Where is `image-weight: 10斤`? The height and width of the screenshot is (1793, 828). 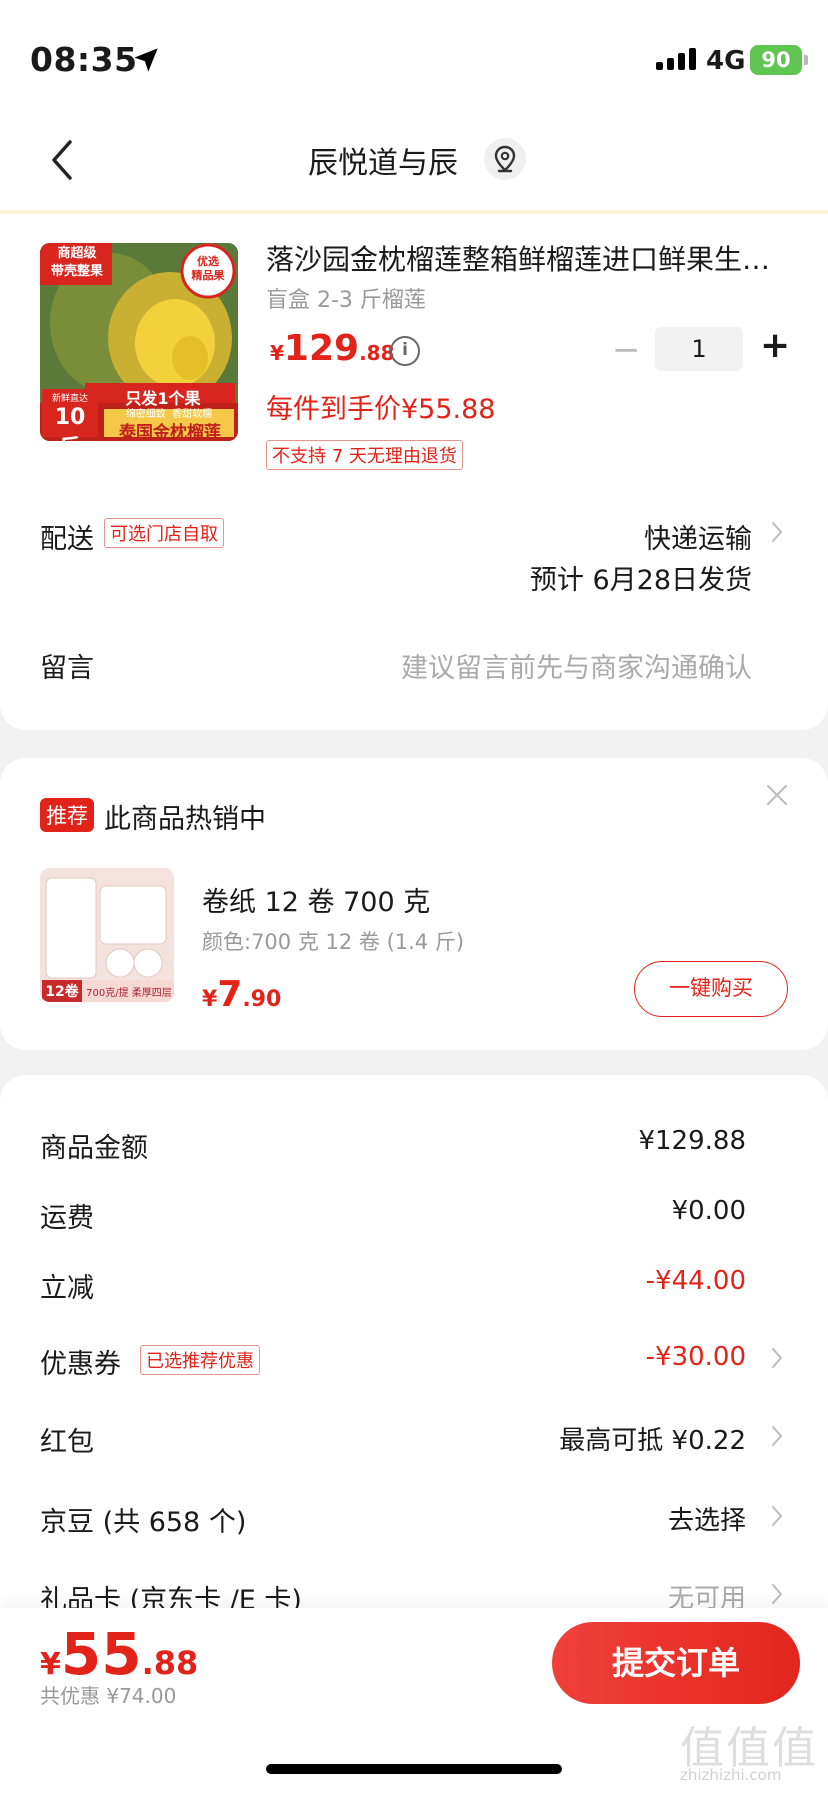 image-weight: 10斤 is located at coordinates (70, 423).